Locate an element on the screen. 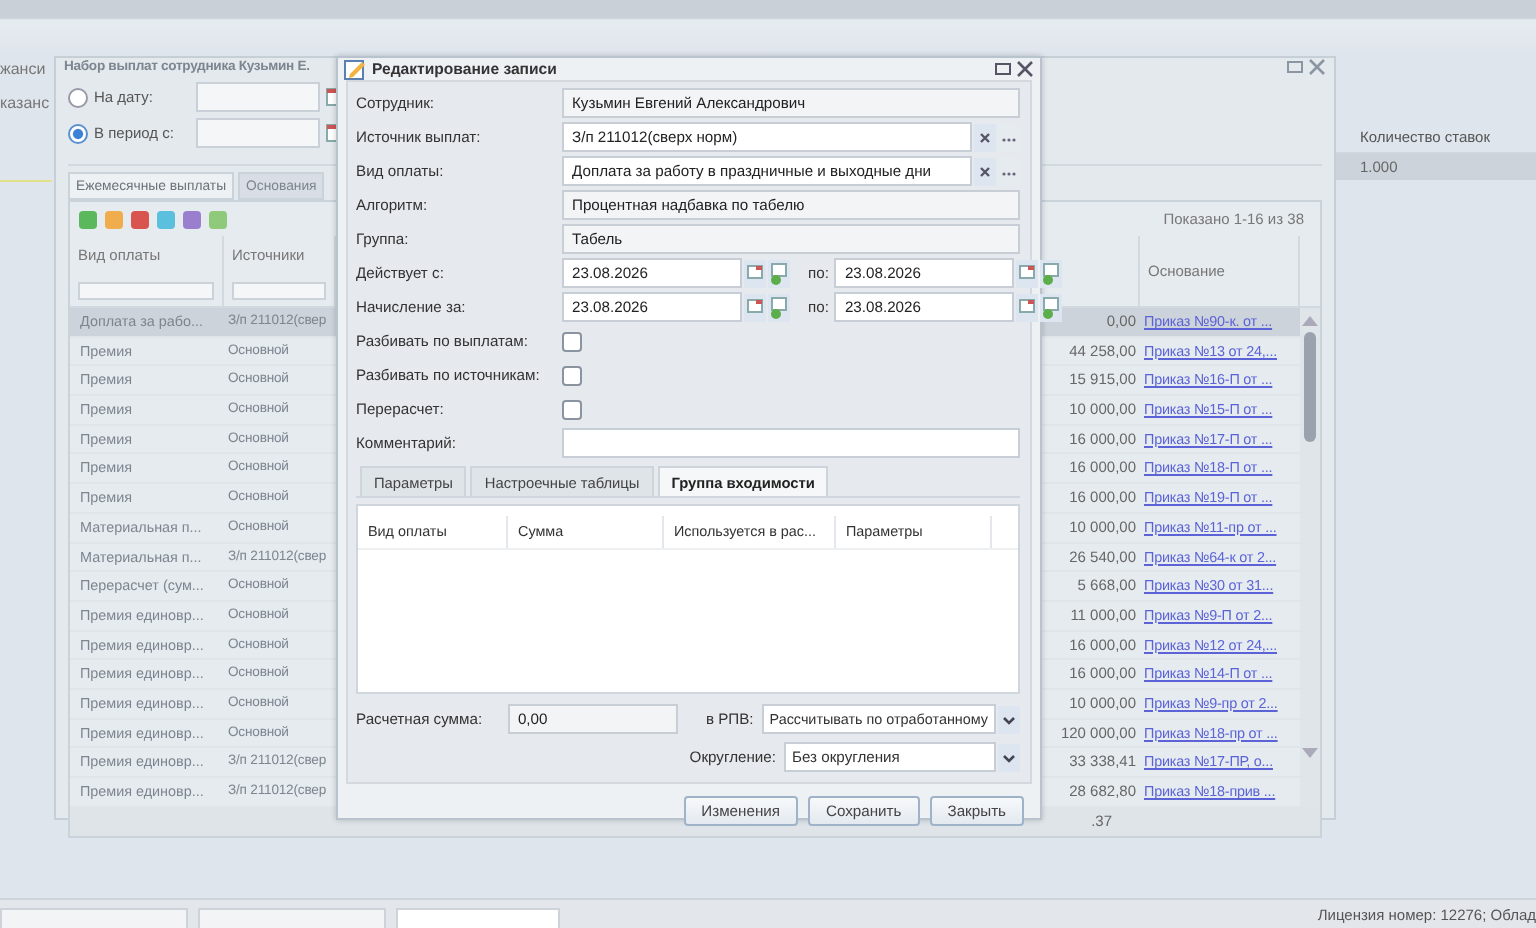 Image resolution: width=1536 pixels, height=928 pixels. scroll-thumb is located at coordinates (1310, 387).